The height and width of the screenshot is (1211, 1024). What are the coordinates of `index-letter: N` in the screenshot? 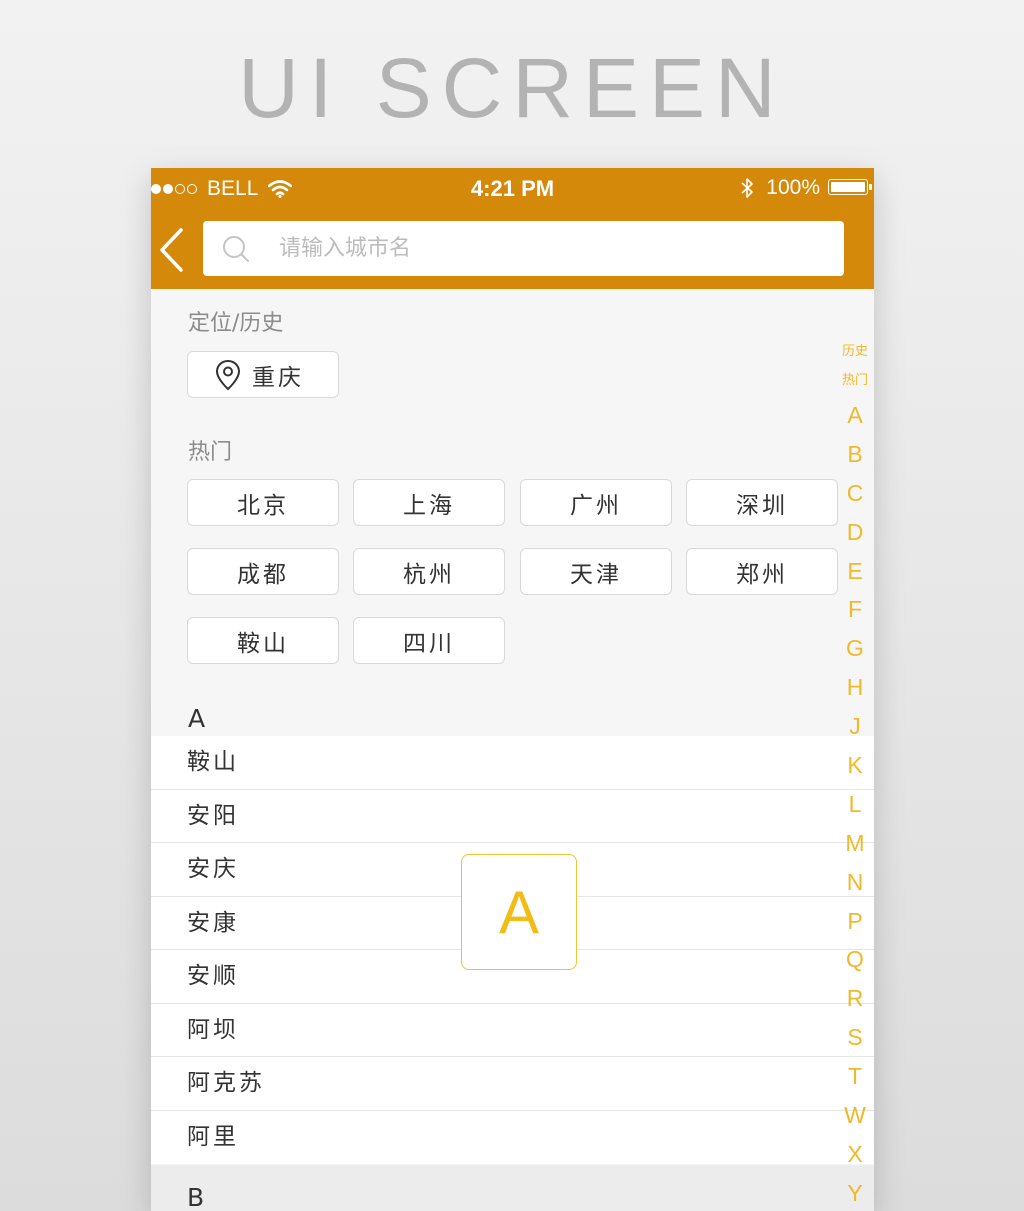 It's located at (852, 882).